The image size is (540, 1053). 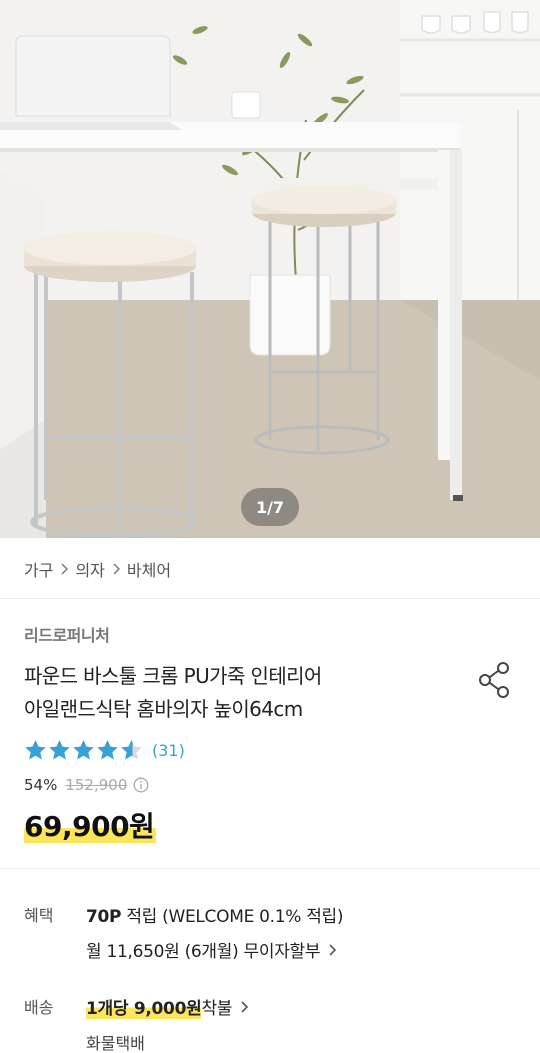 I want to click on share-button, so click(x=494, y=680).